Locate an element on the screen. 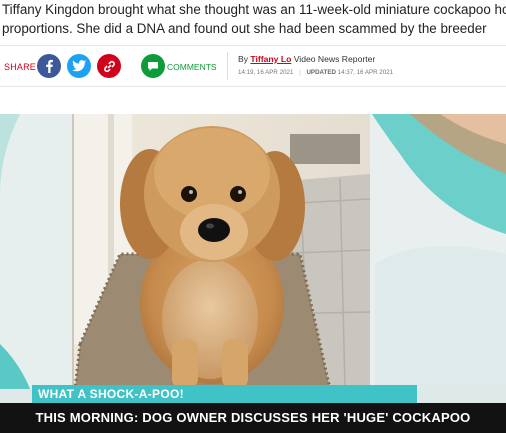 The width and height of the screenshot is (506, 433). comments-link: COMMENTS is located at coordinates (192, 67).